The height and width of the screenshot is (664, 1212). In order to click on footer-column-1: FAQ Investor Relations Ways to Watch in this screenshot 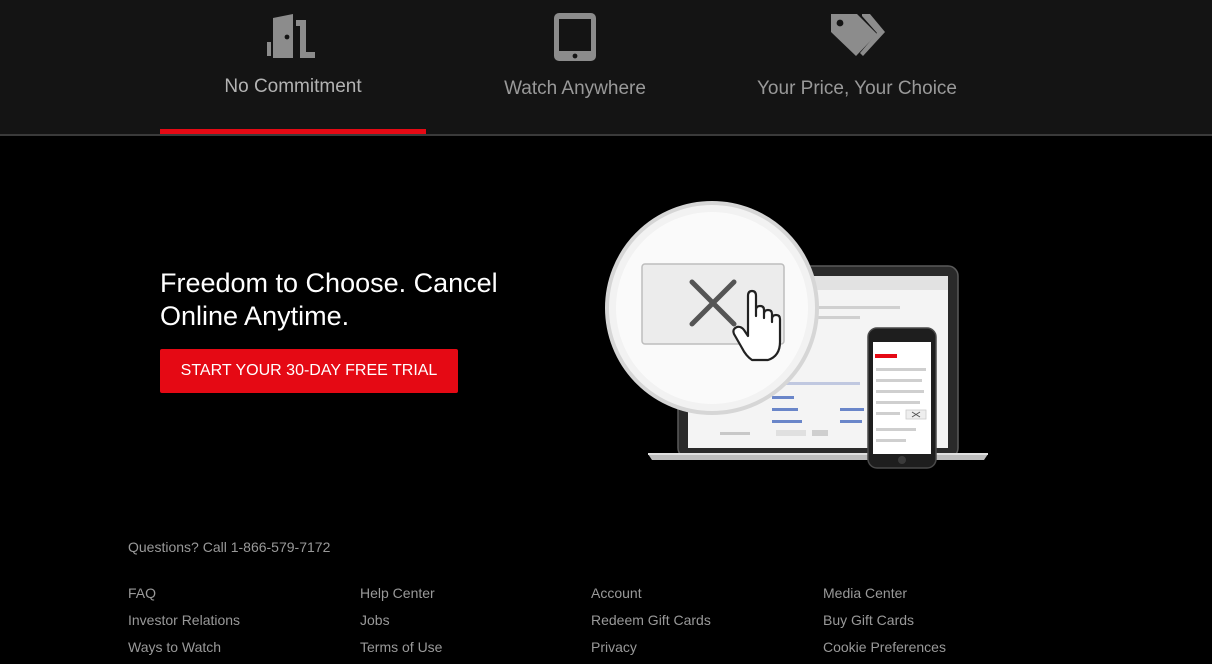, I will do `click(243, 623)`.